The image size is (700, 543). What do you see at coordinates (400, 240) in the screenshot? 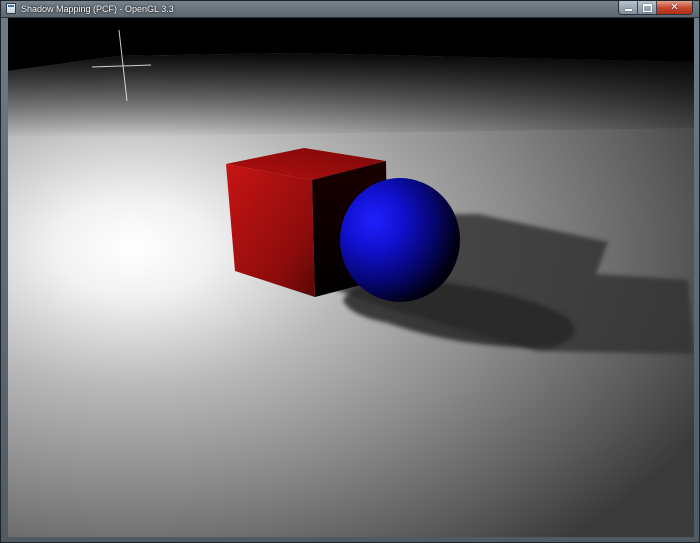
I see `sphere` at bounding box center [400, 240].